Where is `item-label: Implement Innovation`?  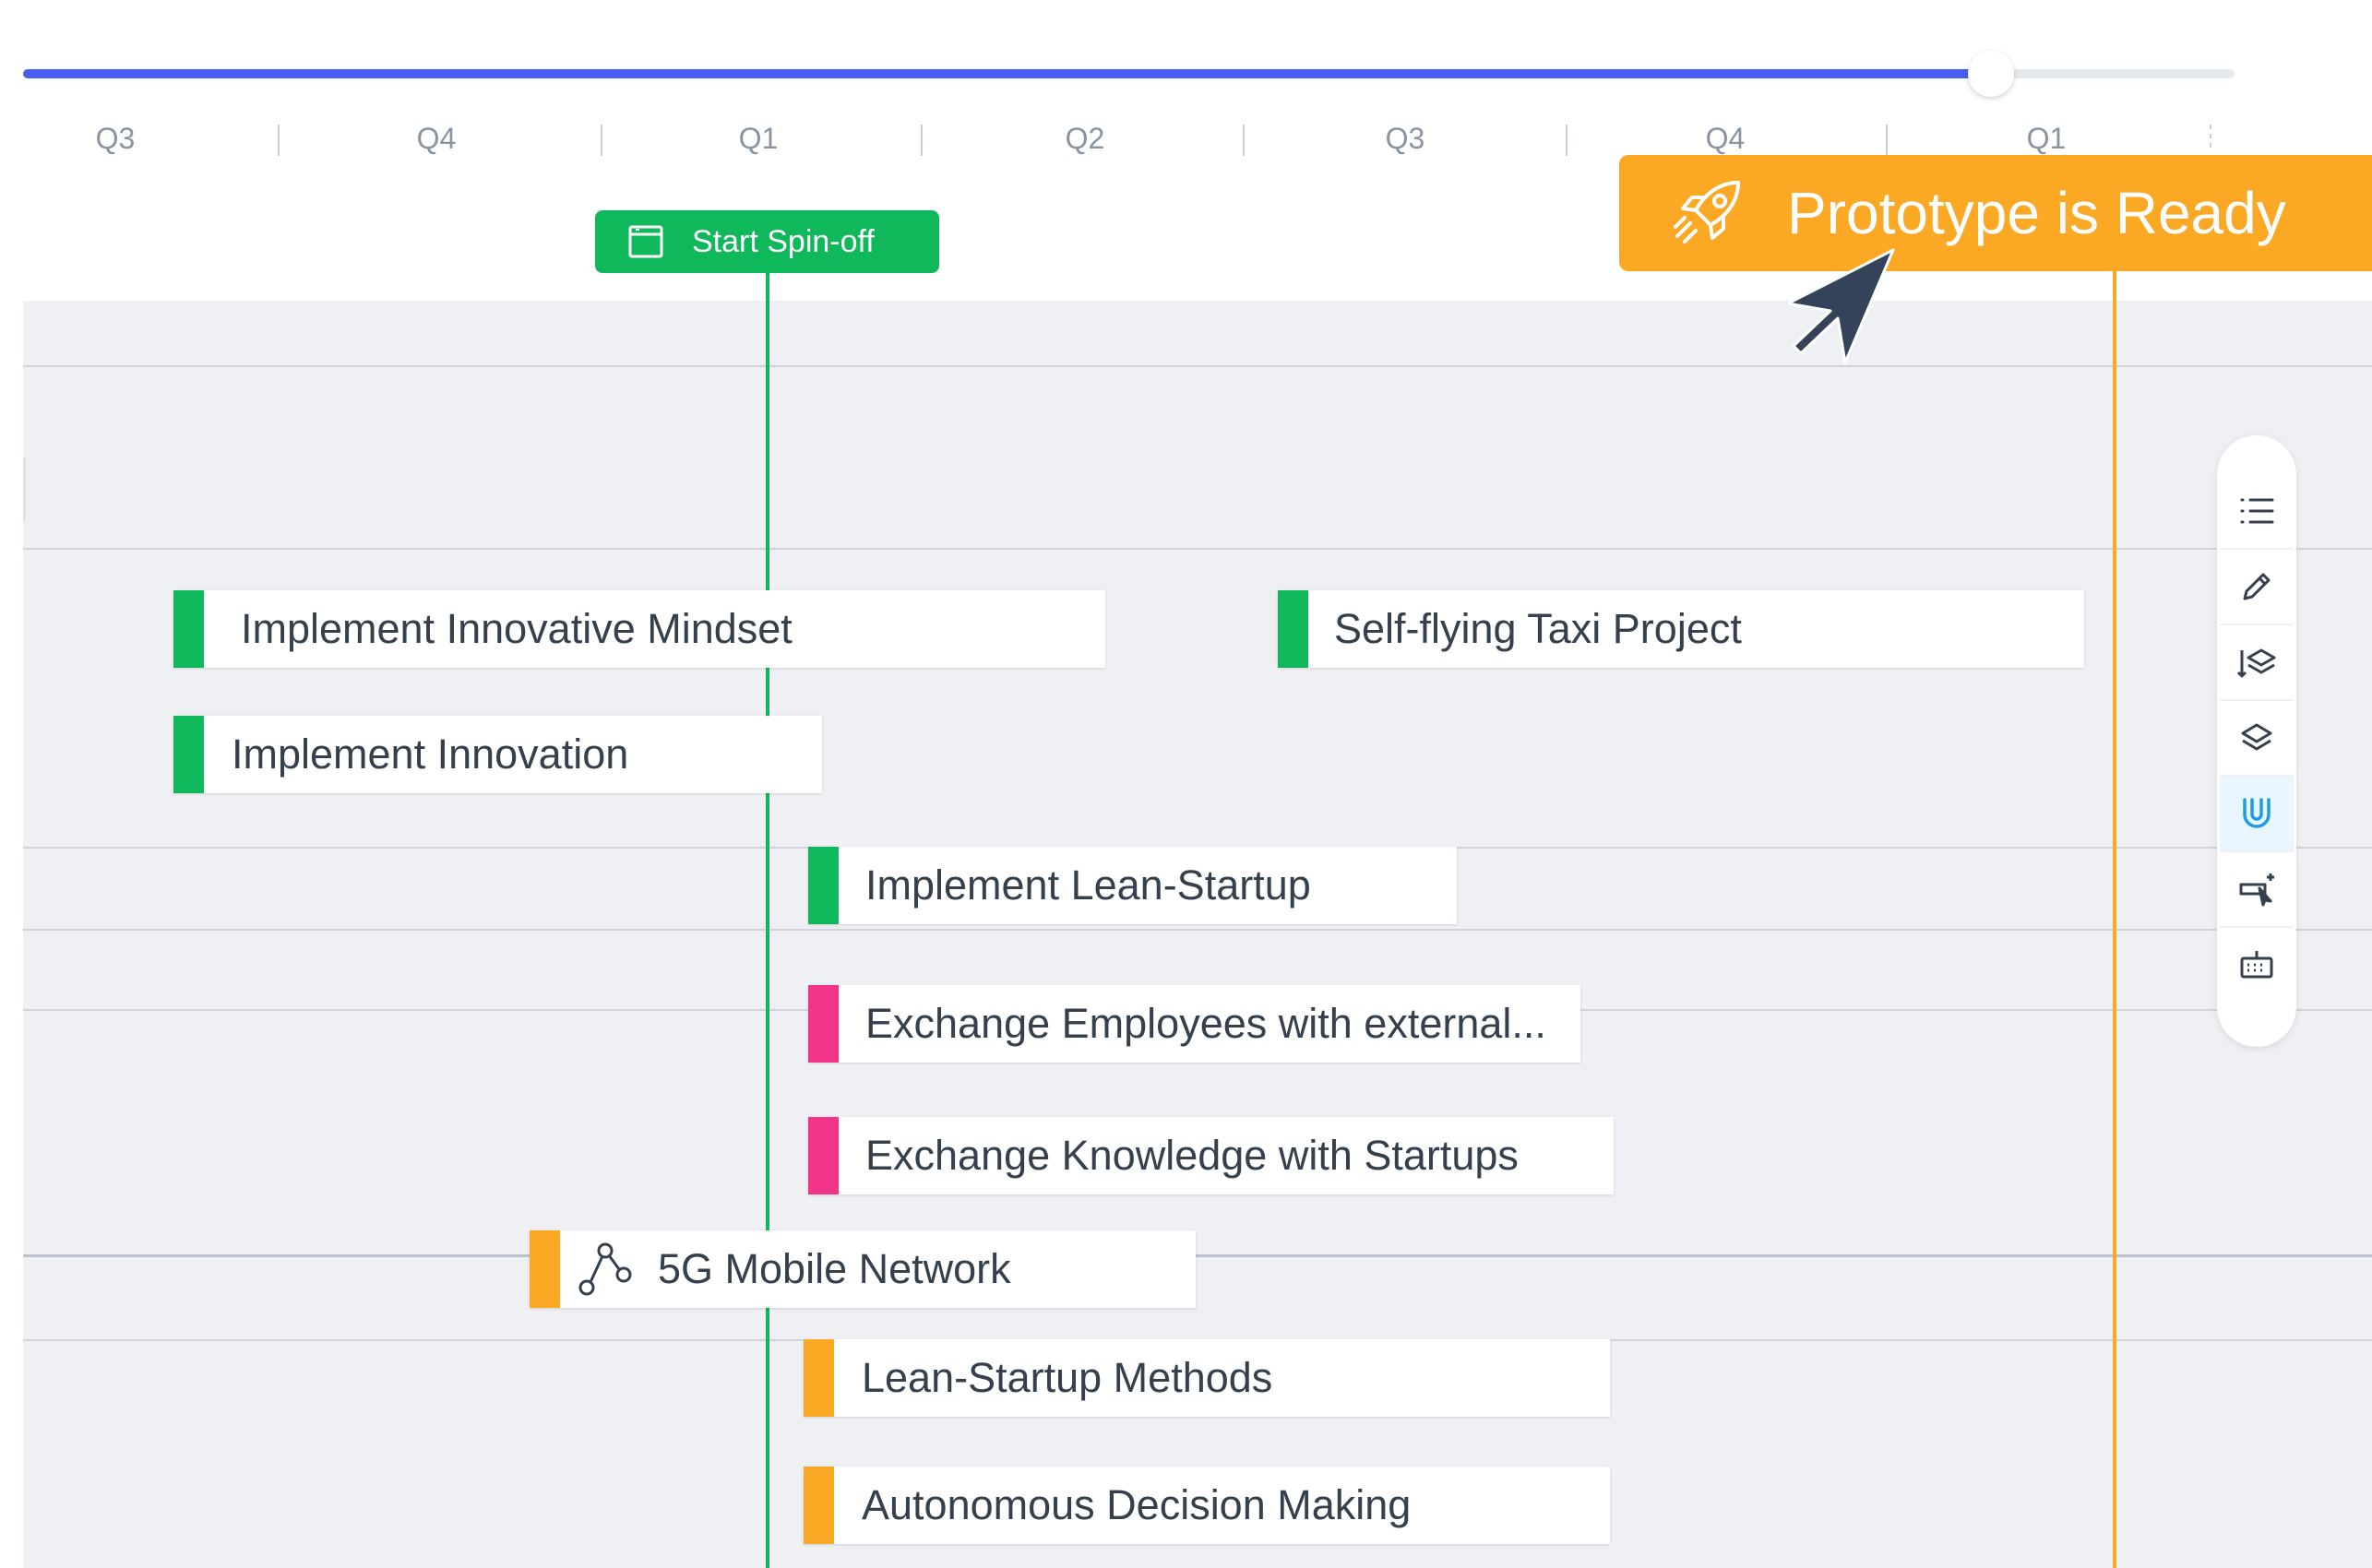 item-label: Implement Innovation is located at coordinates (430, 754).